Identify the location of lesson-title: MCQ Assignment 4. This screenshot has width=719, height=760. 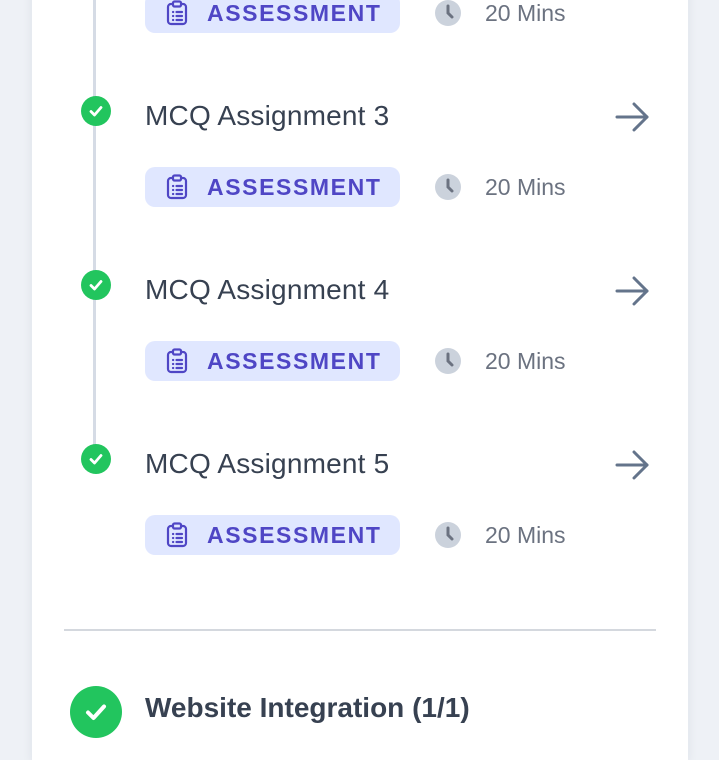
(267, 290).